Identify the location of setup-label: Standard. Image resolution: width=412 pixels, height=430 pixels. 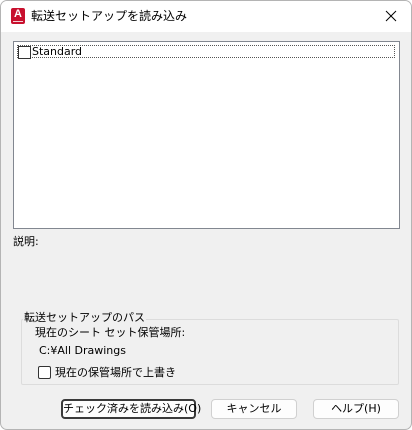
(57, 51).